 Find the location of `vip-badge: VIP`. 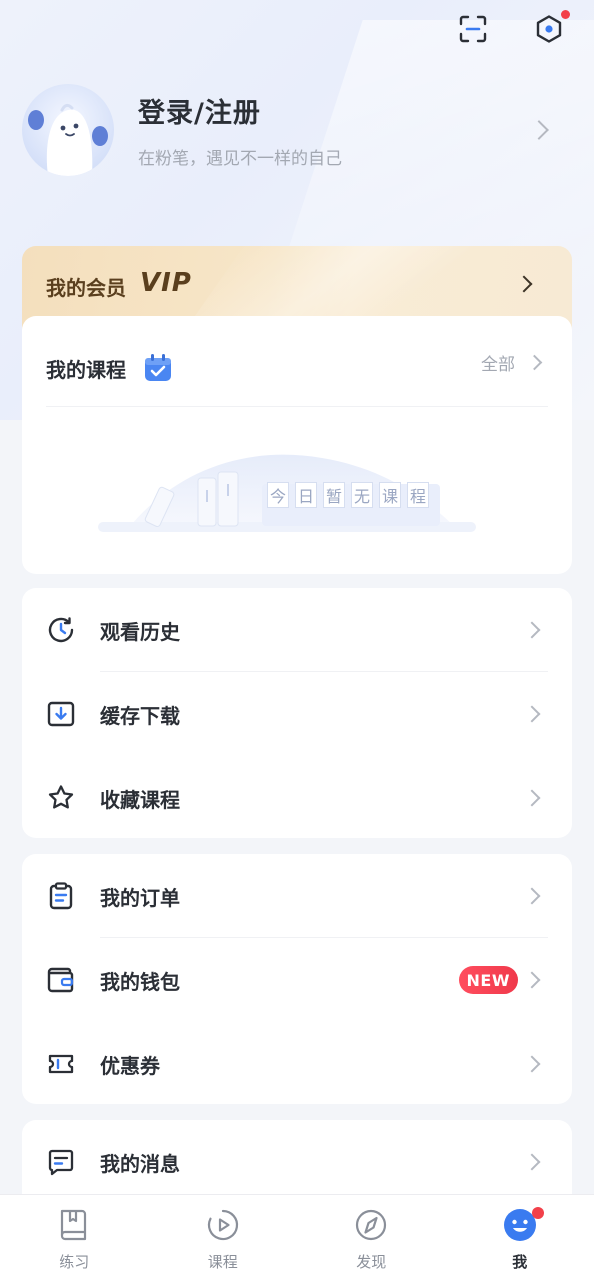

vip-badge: VIP is located at coordinates (166, 283).